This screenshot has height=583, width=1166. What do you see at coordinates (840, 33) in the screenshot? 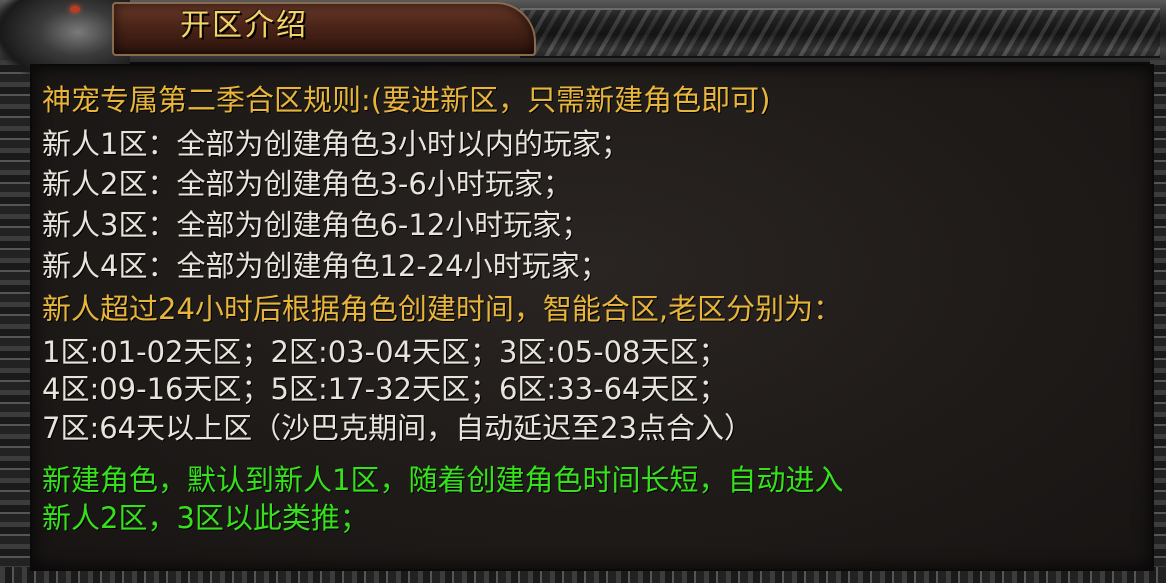
I see `header-ornament` at bounding box center [840, 33].